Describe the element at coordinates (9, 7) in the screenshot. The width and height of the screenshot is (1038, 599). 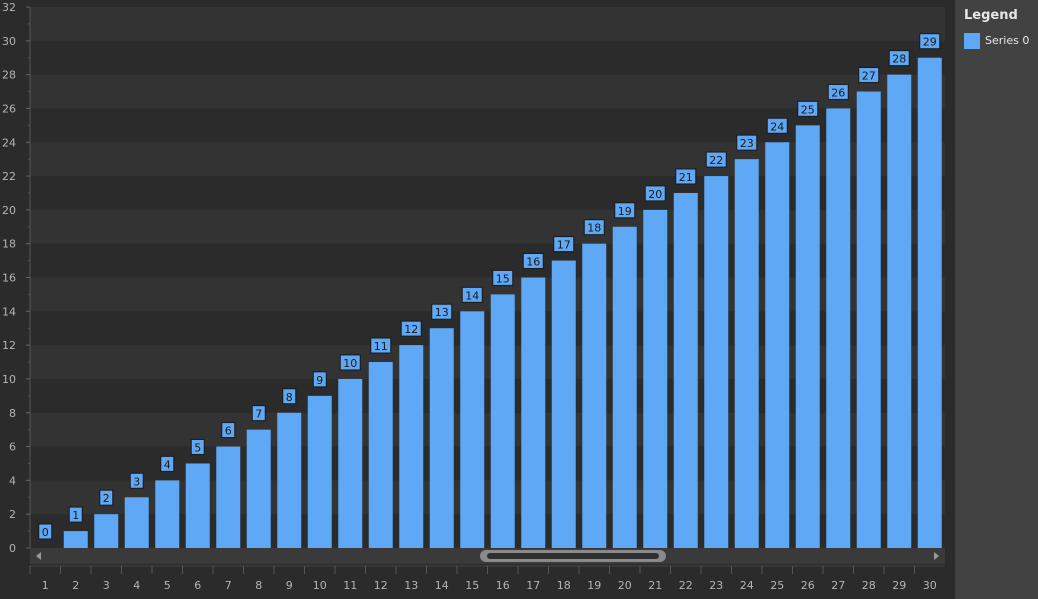
I see `y-tick-label: 32` at that location.